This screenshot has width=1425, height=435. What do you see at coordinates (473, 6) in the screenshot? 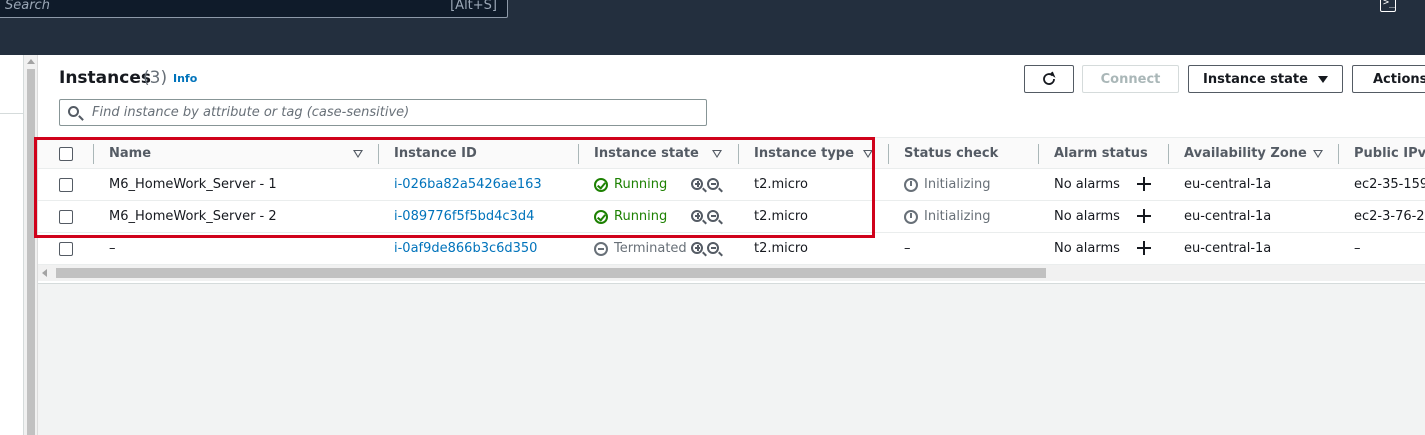
I see `search-shortcut-hint: [Alt+S]` at bounding box center [473, 6].